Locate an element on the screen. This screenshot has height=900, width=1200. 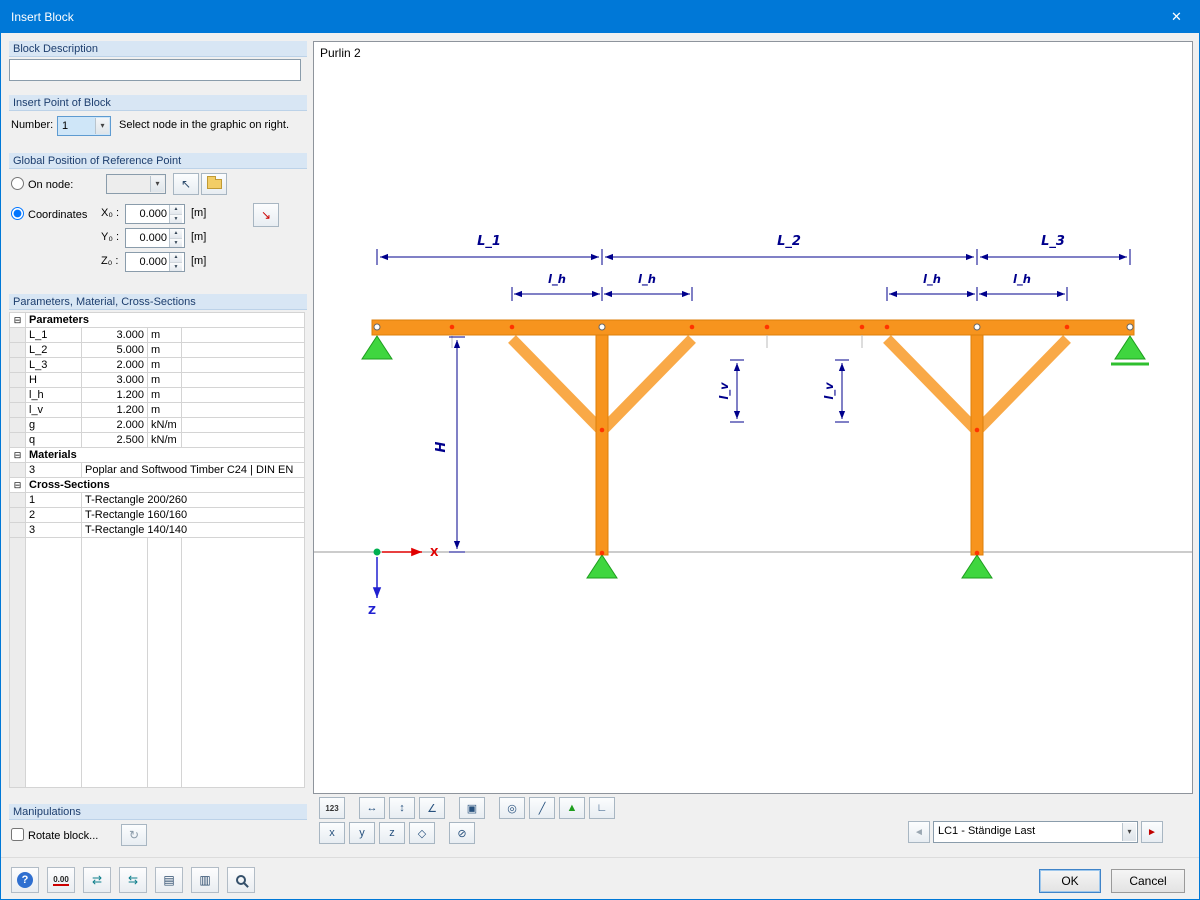
import-parameters-button: ⇆ is located at coordinates (133, 880).